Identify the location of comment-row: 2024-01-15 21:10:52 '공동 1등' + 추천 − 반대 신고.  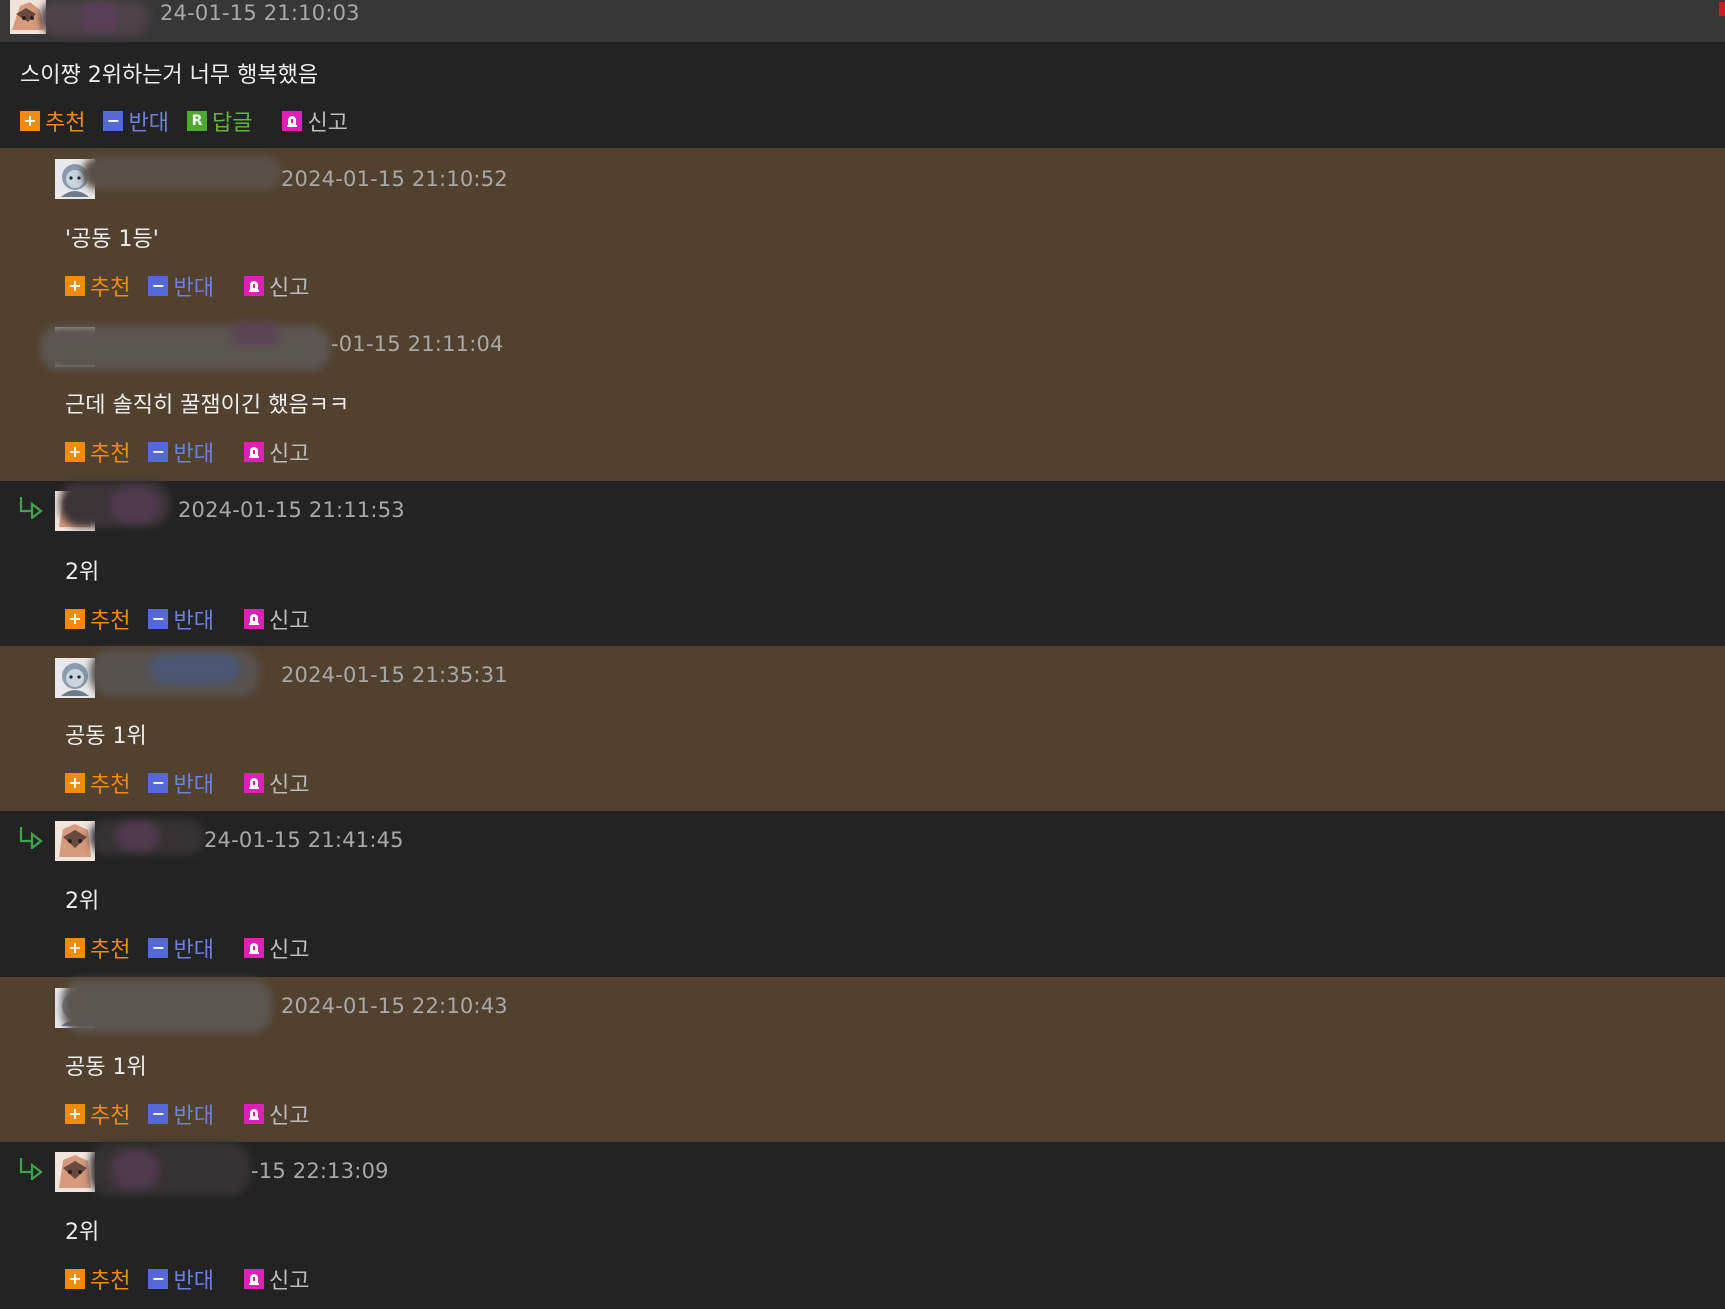
(862, 230).